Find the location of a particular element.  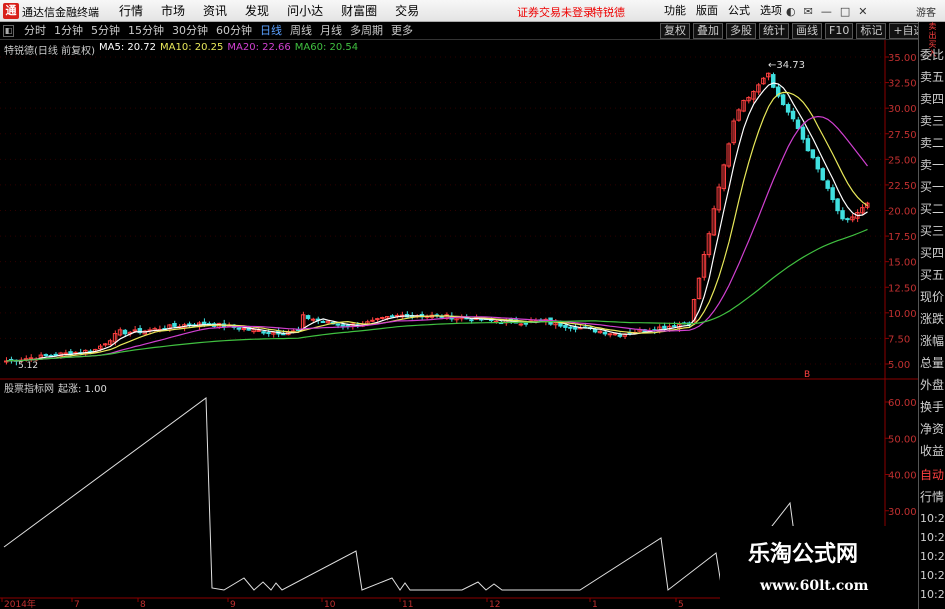

chart-title: 特锐德(日线 前复权) is located at coordinates (49, 51).